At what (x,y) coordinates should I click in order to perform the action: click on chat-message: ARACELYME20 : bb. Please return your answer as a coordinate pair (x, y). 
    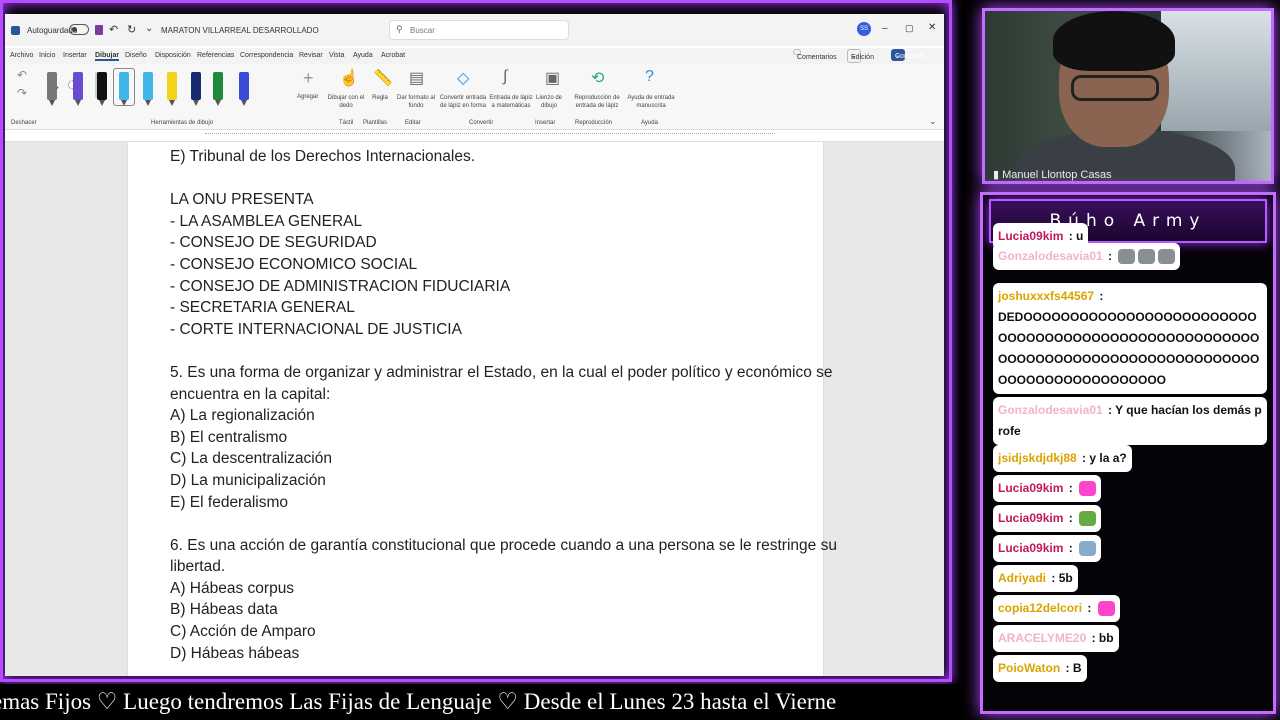
    Looking at the image, I should click on (1056, 638).